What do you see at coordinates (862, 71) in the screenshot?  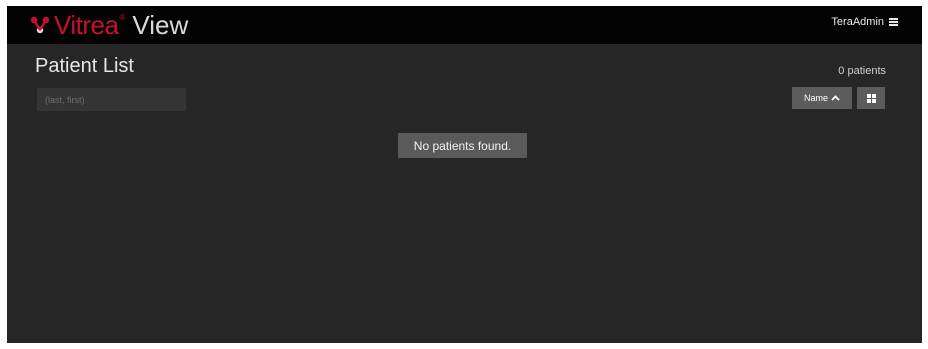 I see `patient-count: 0 patients` at bounding box center [862, 71].